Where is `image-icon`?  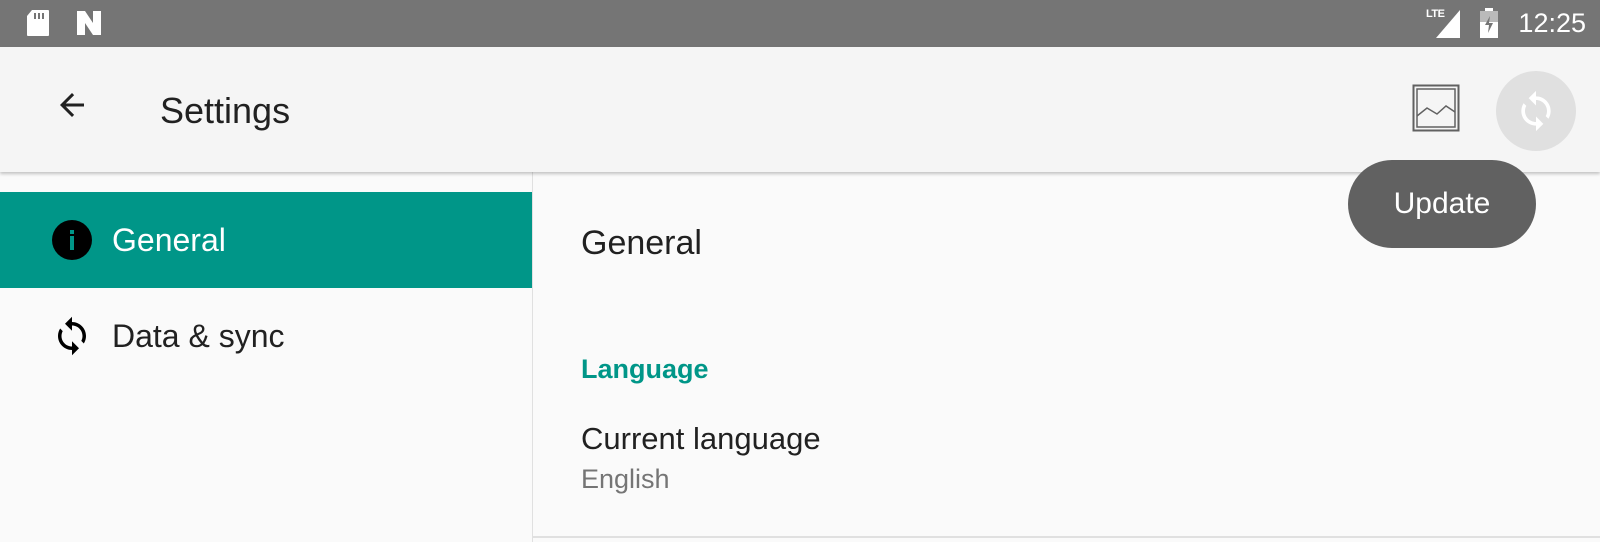 image-icon is located at coordinates (1436, 108).